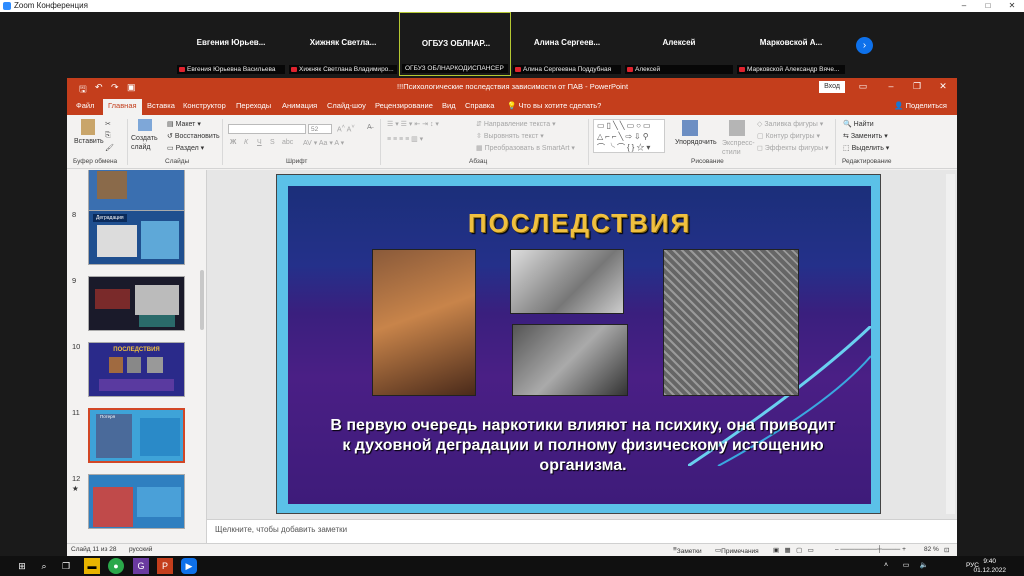  What do you see at coordinates (931, 549) in the screenshot?
I see `zoom-level: 82 %` at bounding box center [931, 549].